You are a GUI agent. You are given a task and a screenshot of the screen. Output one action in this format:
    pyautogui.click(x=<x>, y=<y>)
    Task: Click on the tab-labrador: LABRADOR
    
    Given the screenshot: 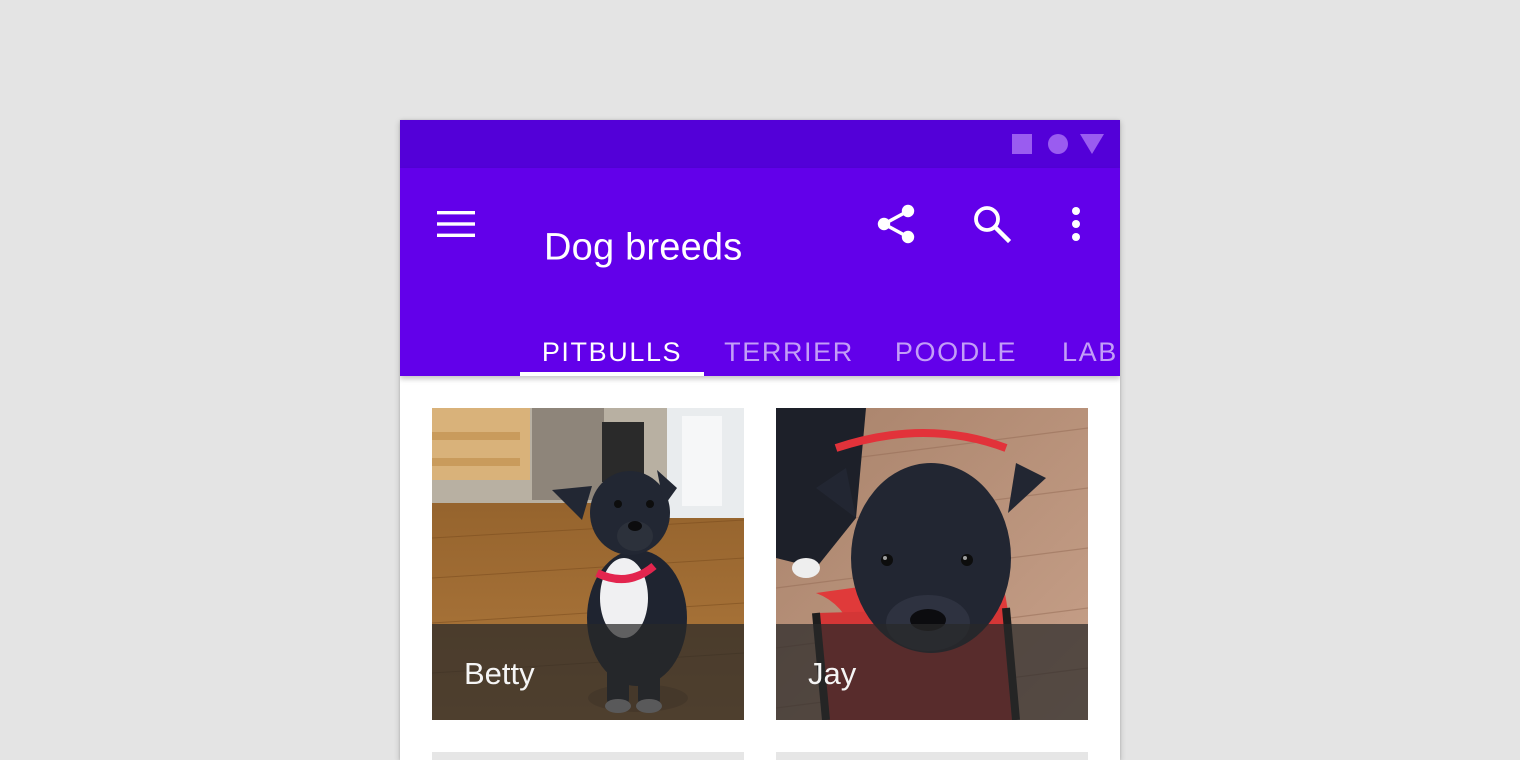 What is the action you would take?
    pyautogui.click(x=1091, y=352)
    